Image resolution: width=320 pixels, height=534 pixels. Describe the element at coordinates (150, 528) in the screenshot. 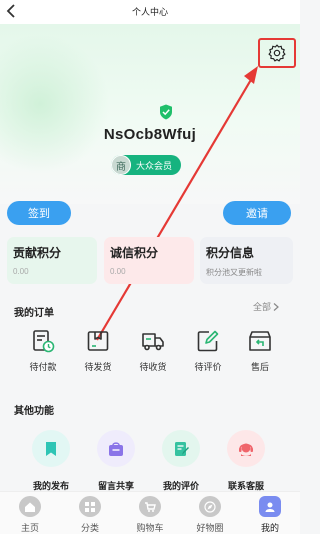

I see `tab-label: 购物车` at that location.